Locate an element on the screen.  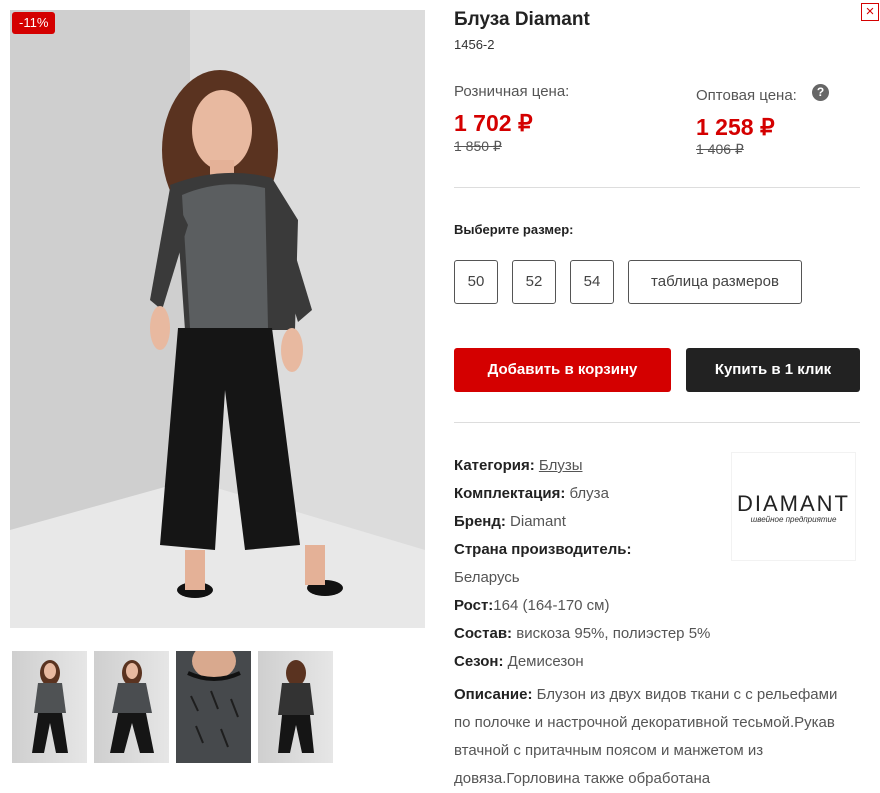
size-option-52: 52 is located at coordinates (534, 282).